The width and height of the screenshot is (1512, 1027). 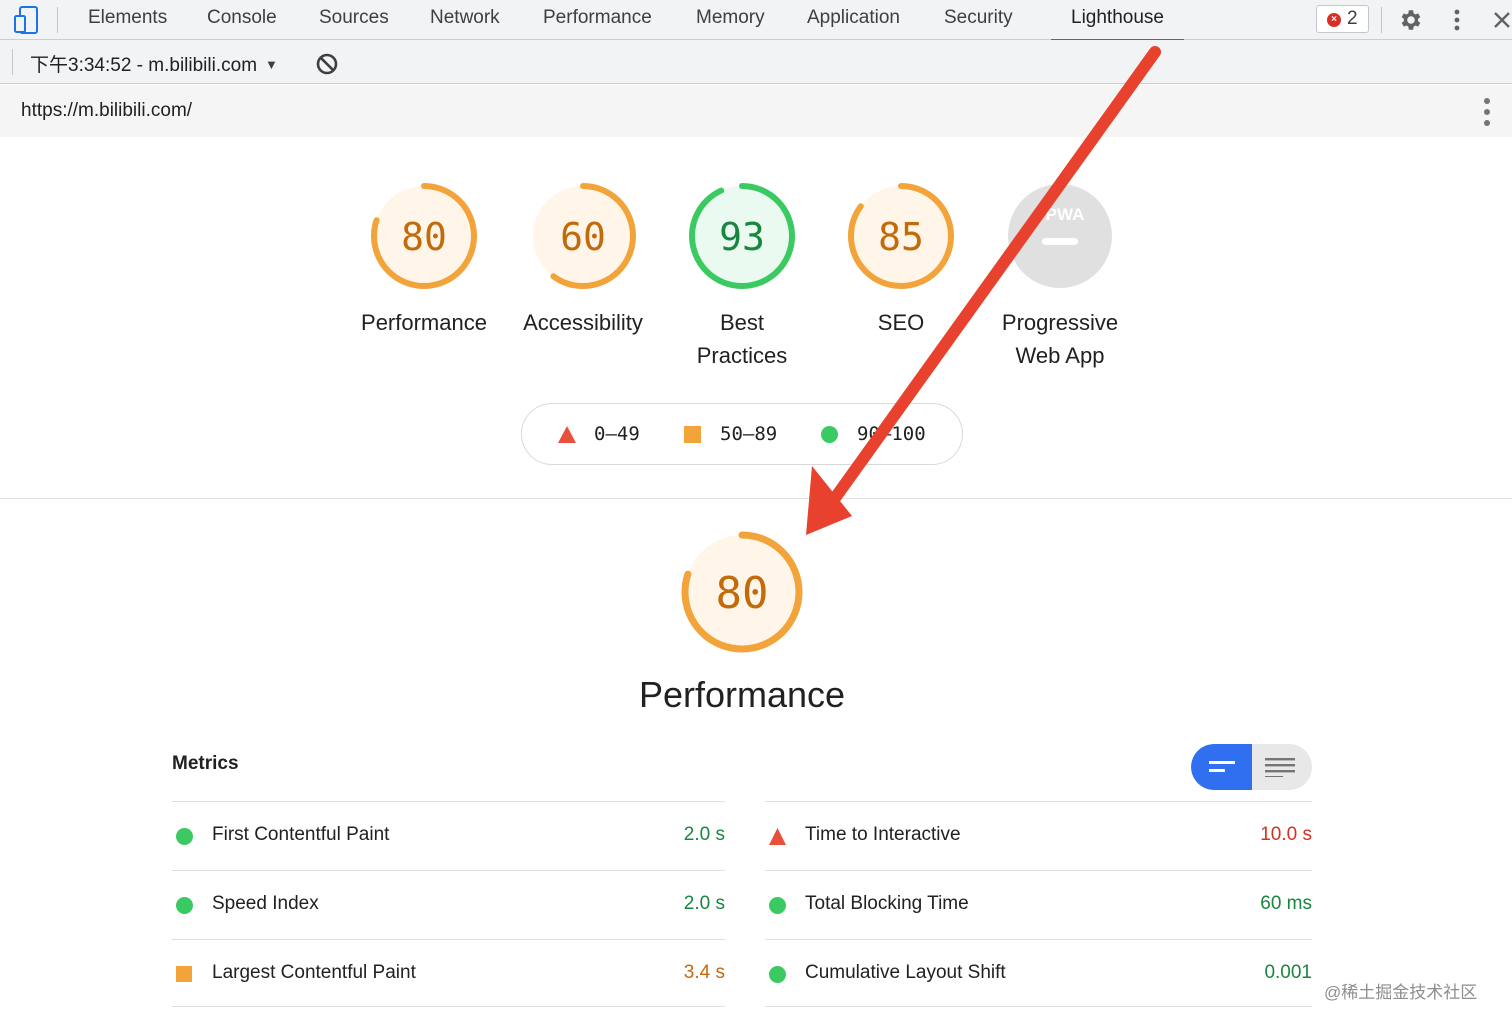 I want to click on metrics-view-toggle, so click(x=1251, y=767).